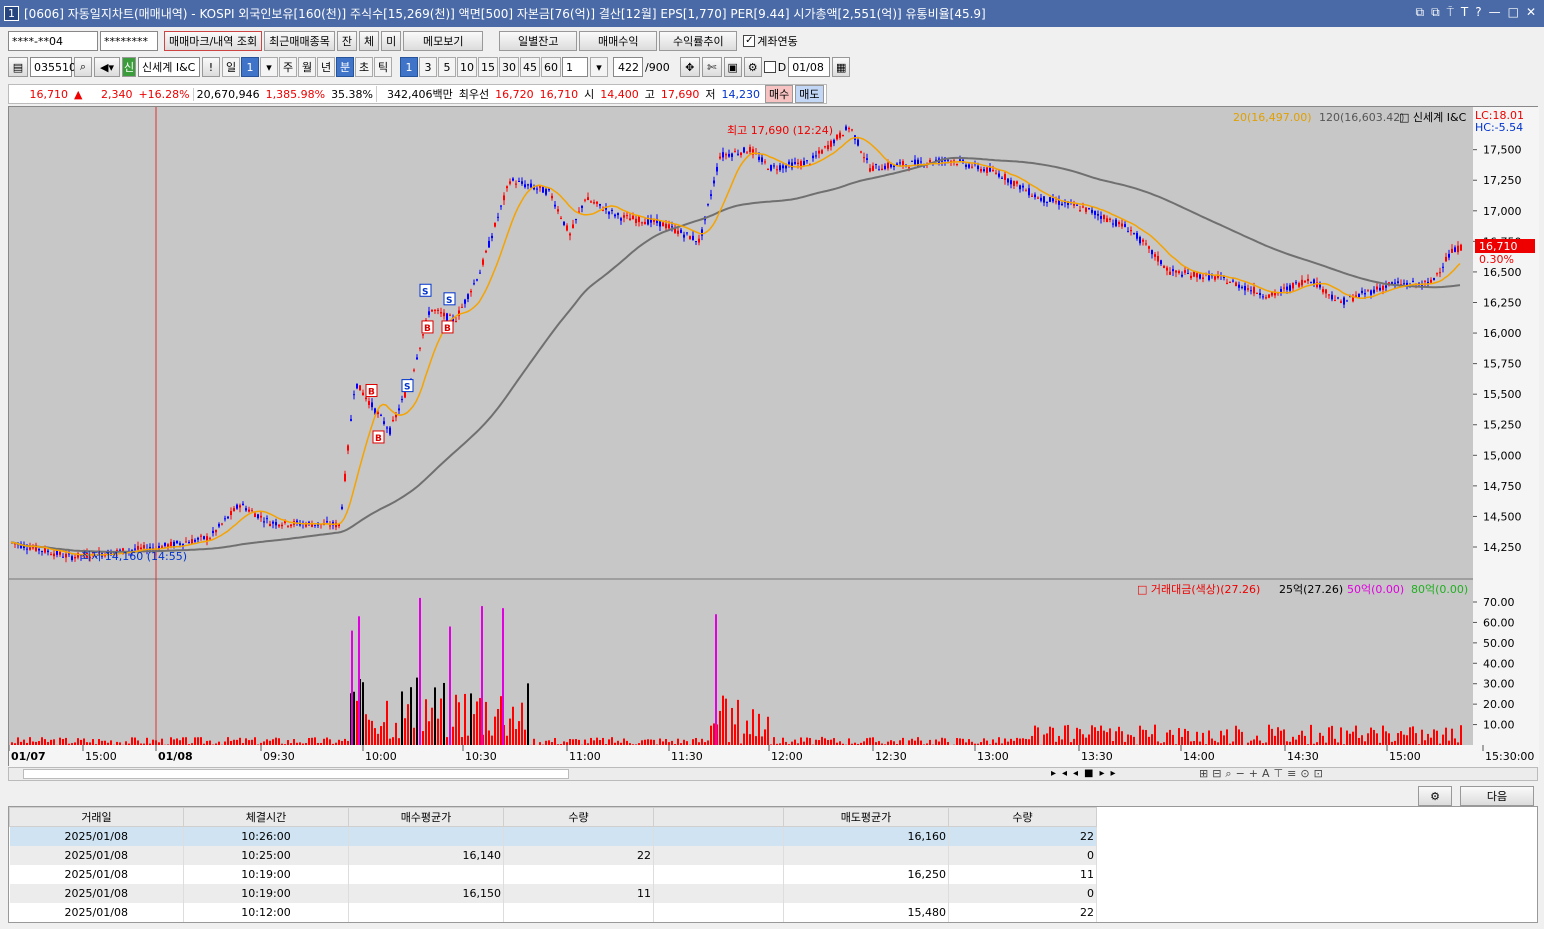 The image size is (1544, 929). What do you see at coordinates (578, 817) in the screenshot?
I see `col-buy-qty: 수량` at bounding box center [578, 817].